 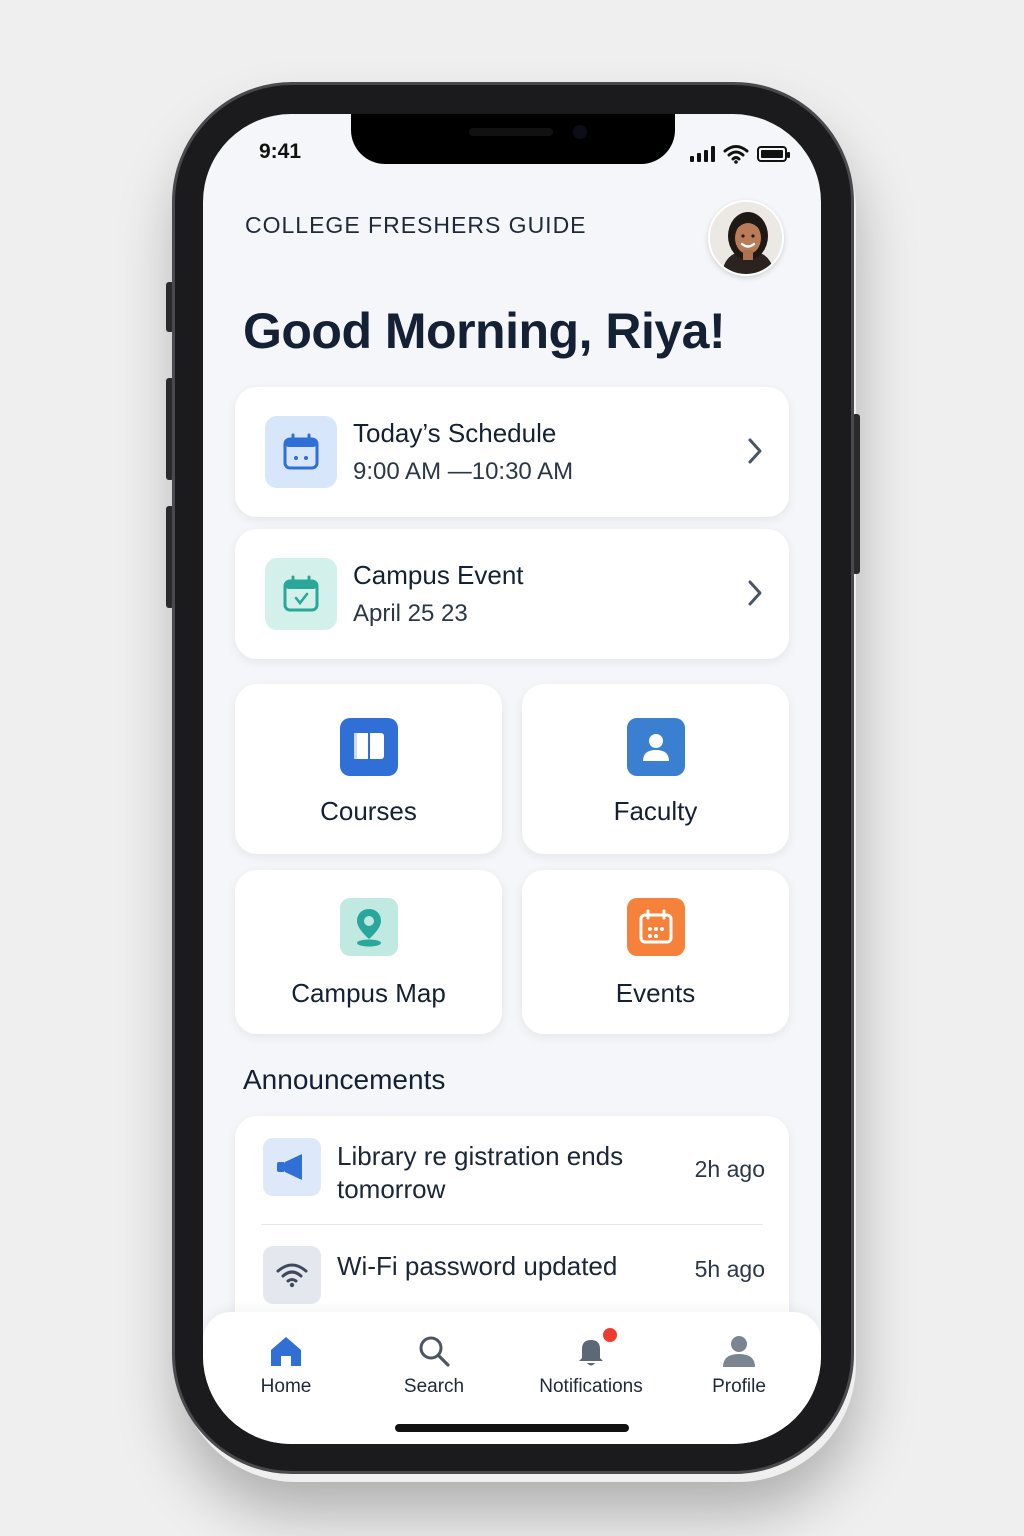 I want to click on courses-label: Courses, so click(x=368, y=811).